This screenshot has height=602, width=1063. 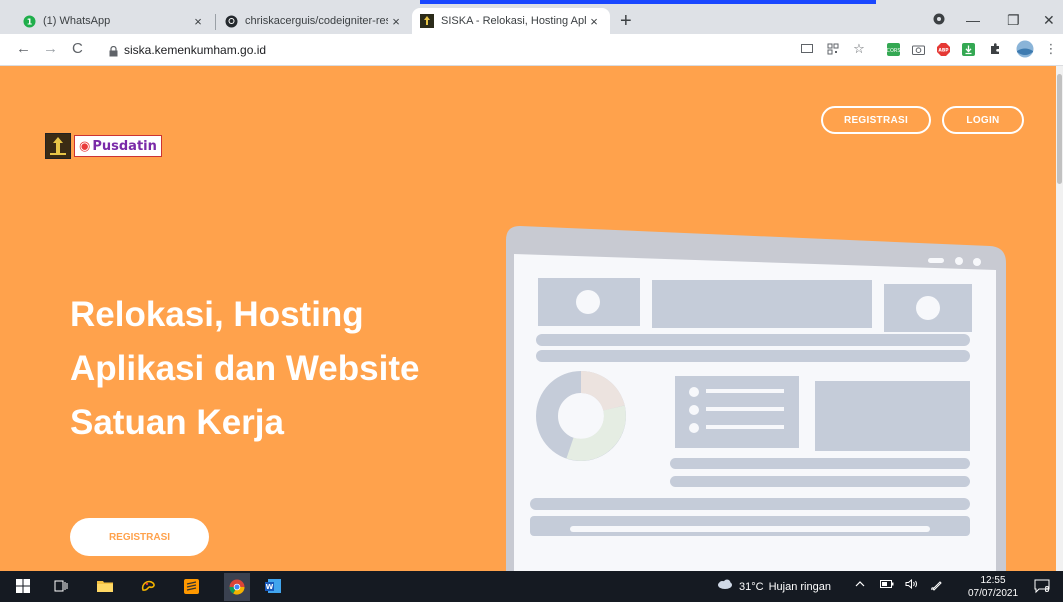 What do you see at coordinates (513, 21) in the screenshot?
I see `tab-title: SISKA - Relokasi, Hosting Aplikas` at bounding box center [513, 21].